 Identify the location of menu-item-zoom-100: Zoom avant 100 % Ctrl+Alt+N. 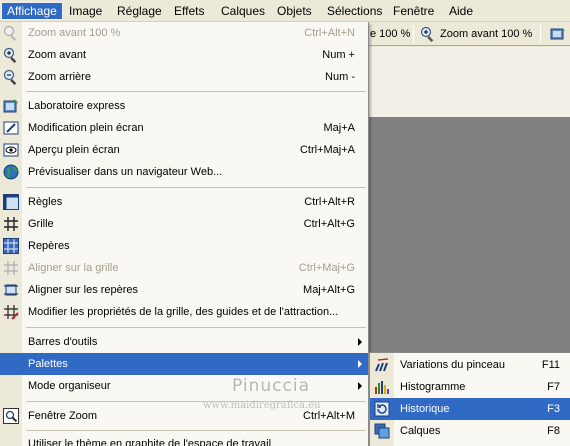
(184, 33).